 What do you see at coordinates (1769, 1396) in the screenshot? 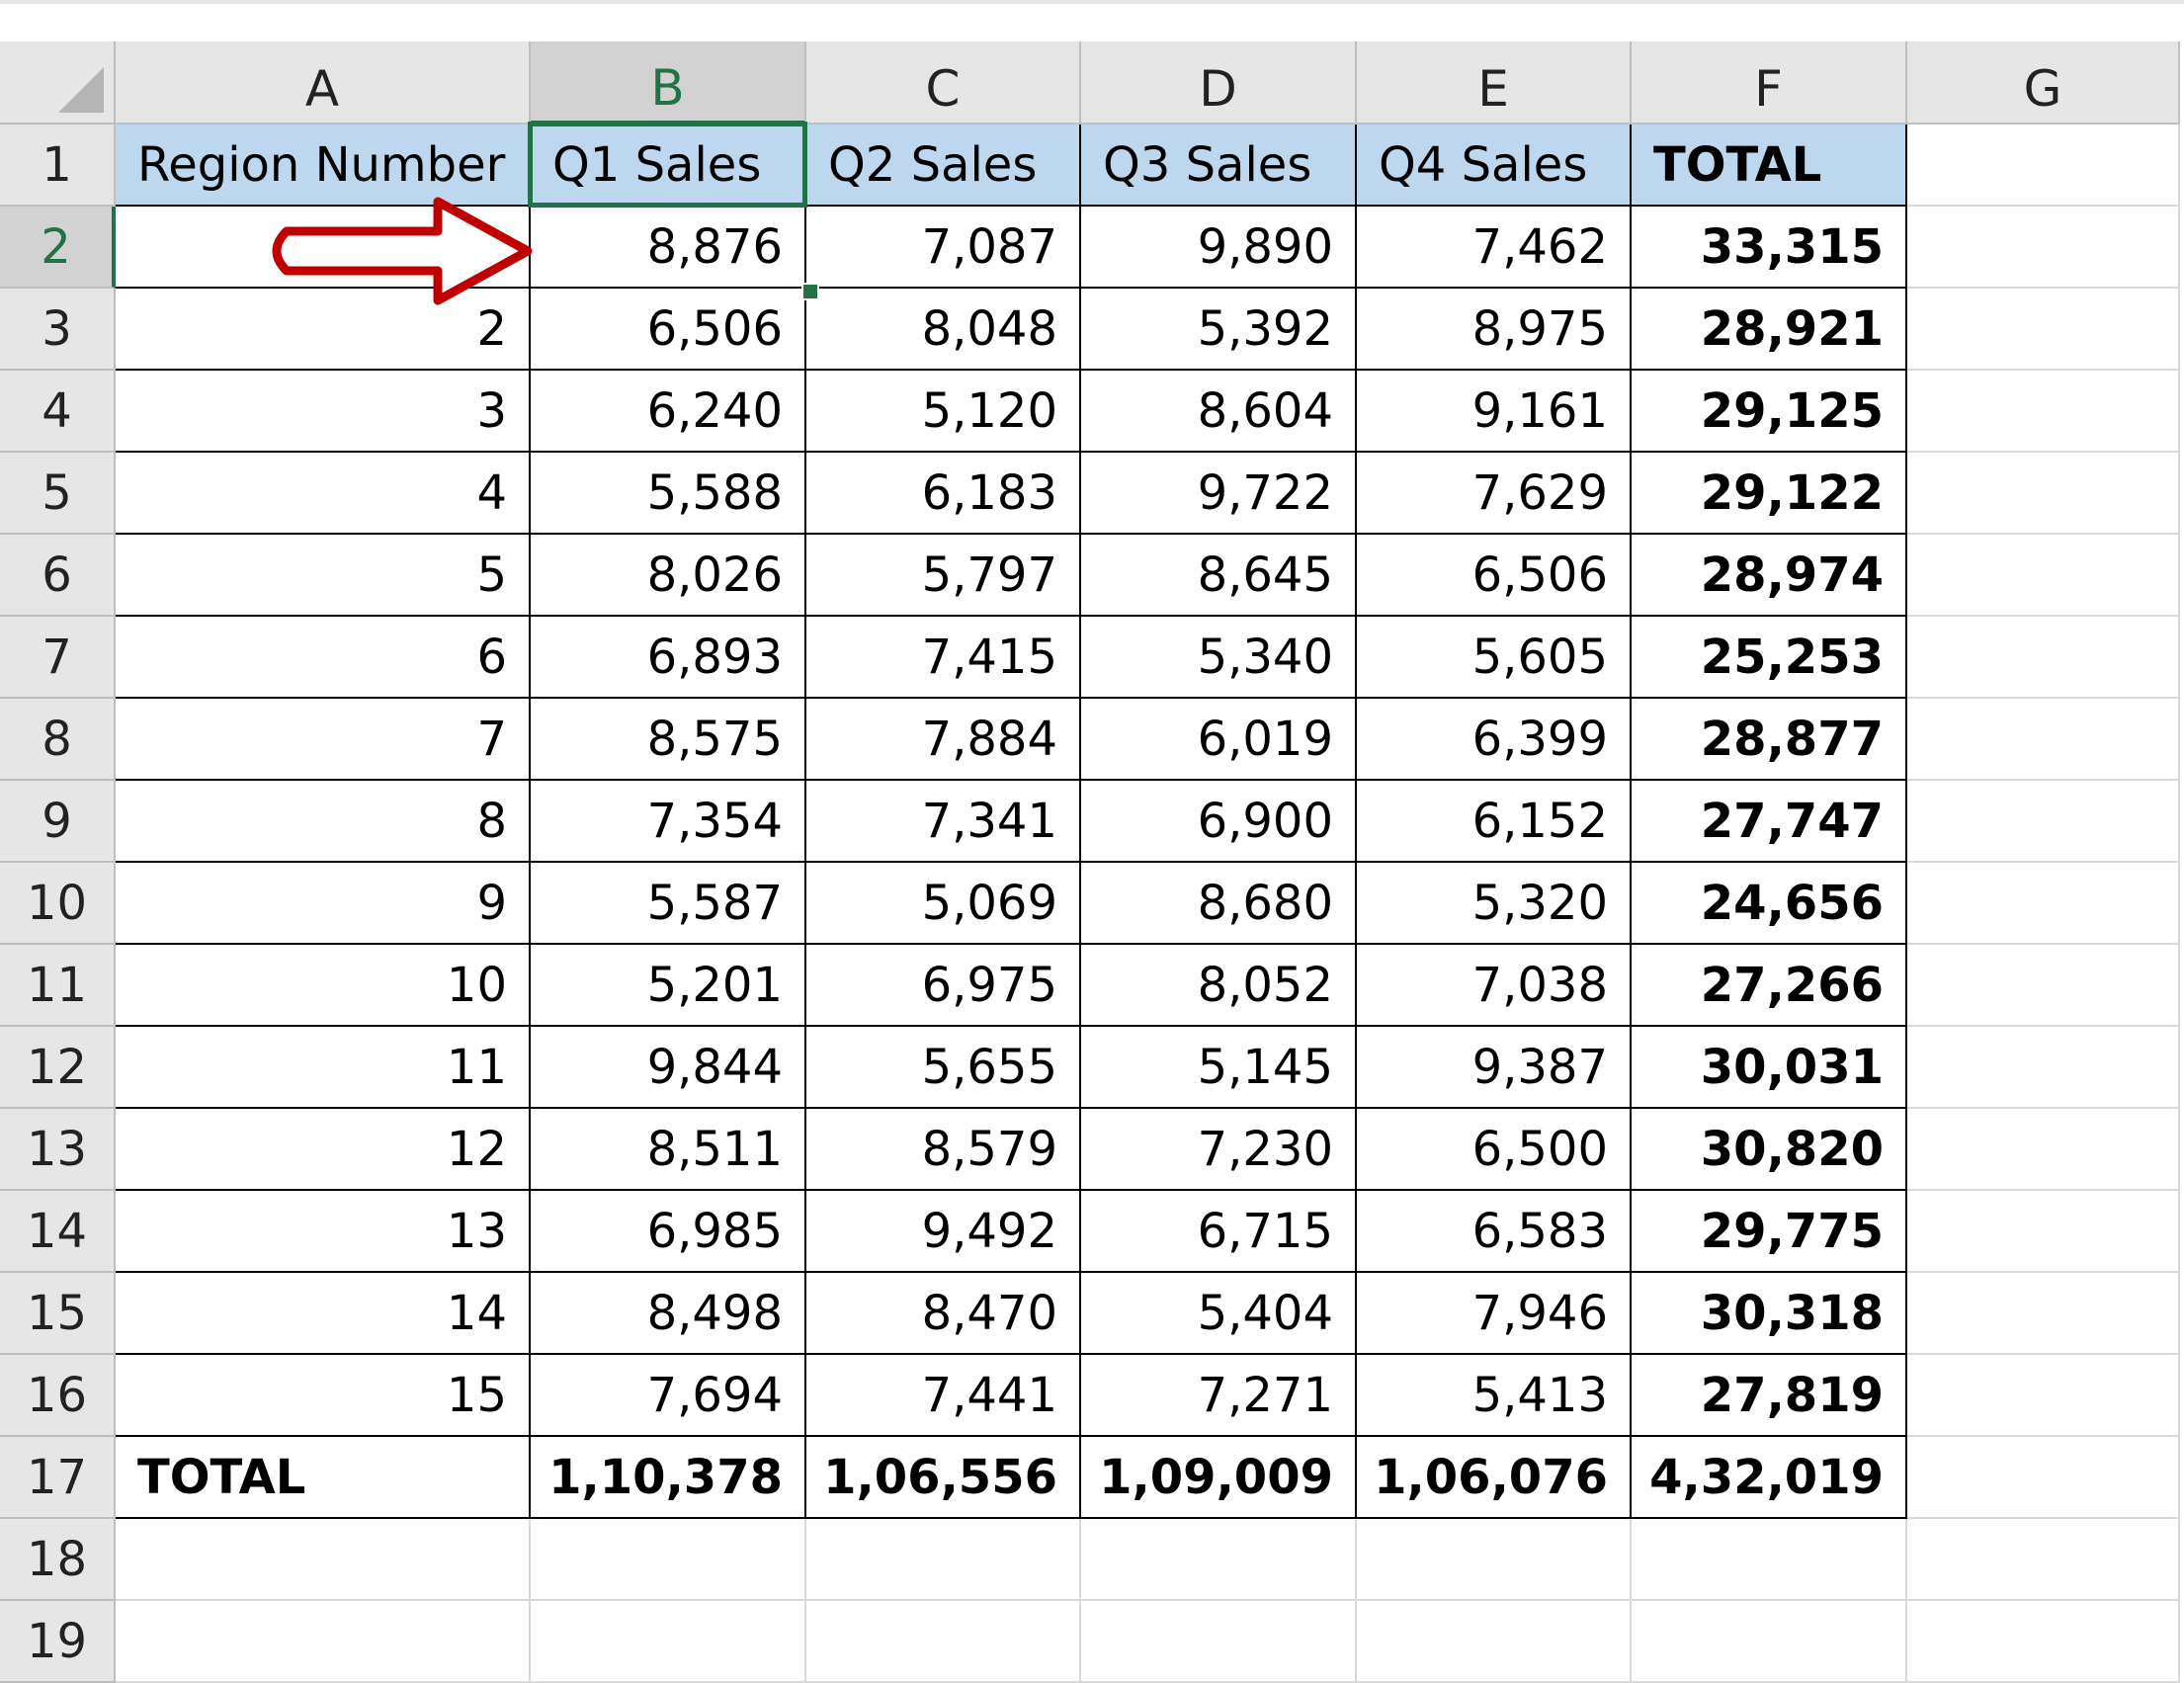
I see `cell-total: 27,819` at bounding box center [1769, 1396].